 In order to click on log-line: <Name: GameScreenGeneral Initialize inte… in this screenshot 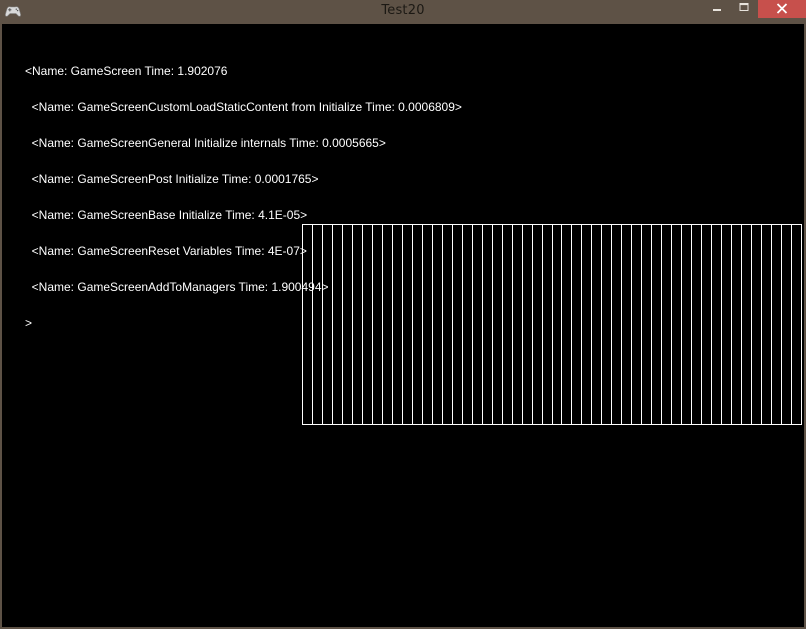, I will do `click(205, 143)`.